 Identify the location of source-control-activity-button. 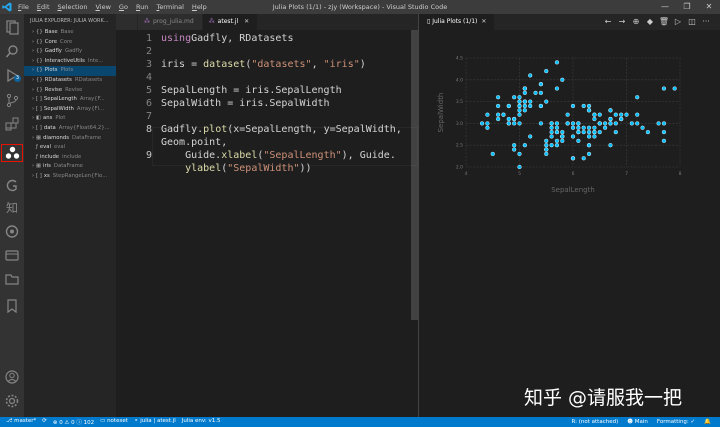
(12, 100).